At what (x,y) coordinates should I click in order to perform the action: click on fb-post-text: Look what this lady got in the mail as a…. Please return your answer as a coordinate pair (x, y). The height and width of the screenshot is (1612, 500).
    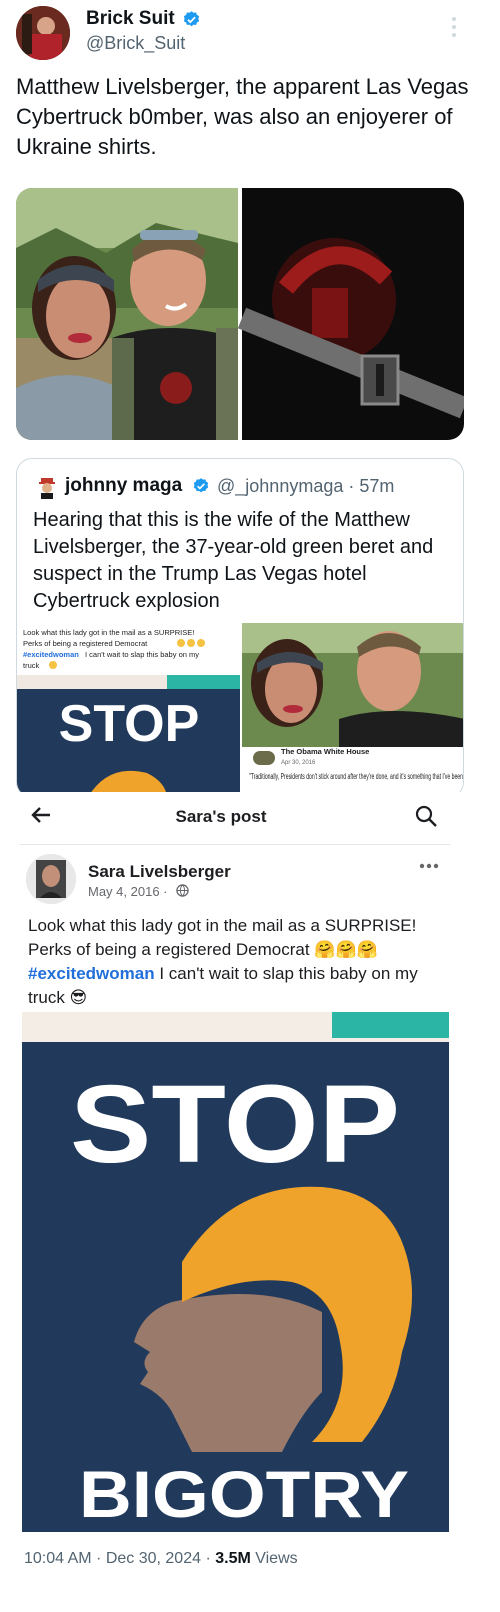
    Looking at the image, I should click on (238, 962).